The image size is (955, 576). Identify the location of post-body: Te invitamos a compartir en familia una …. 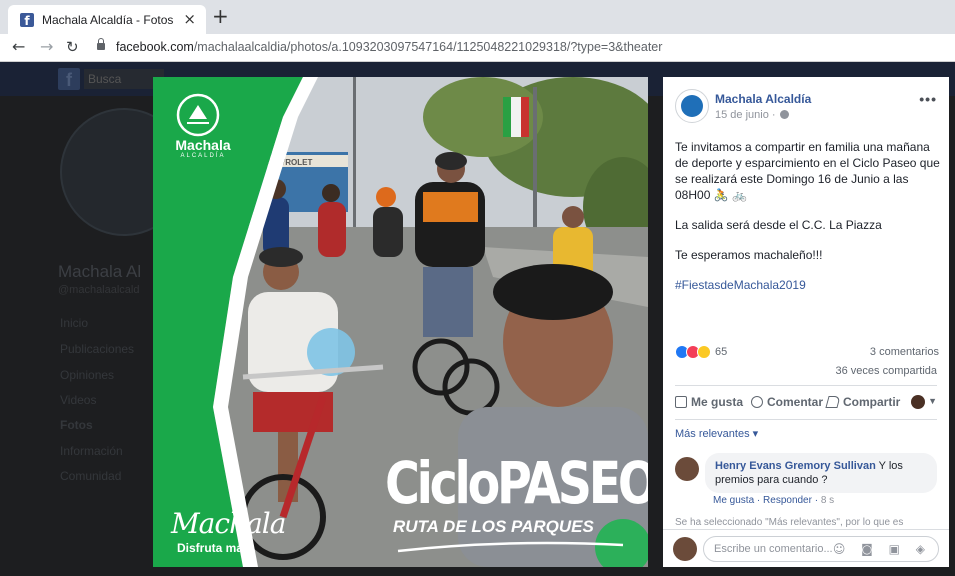
(808, 223).